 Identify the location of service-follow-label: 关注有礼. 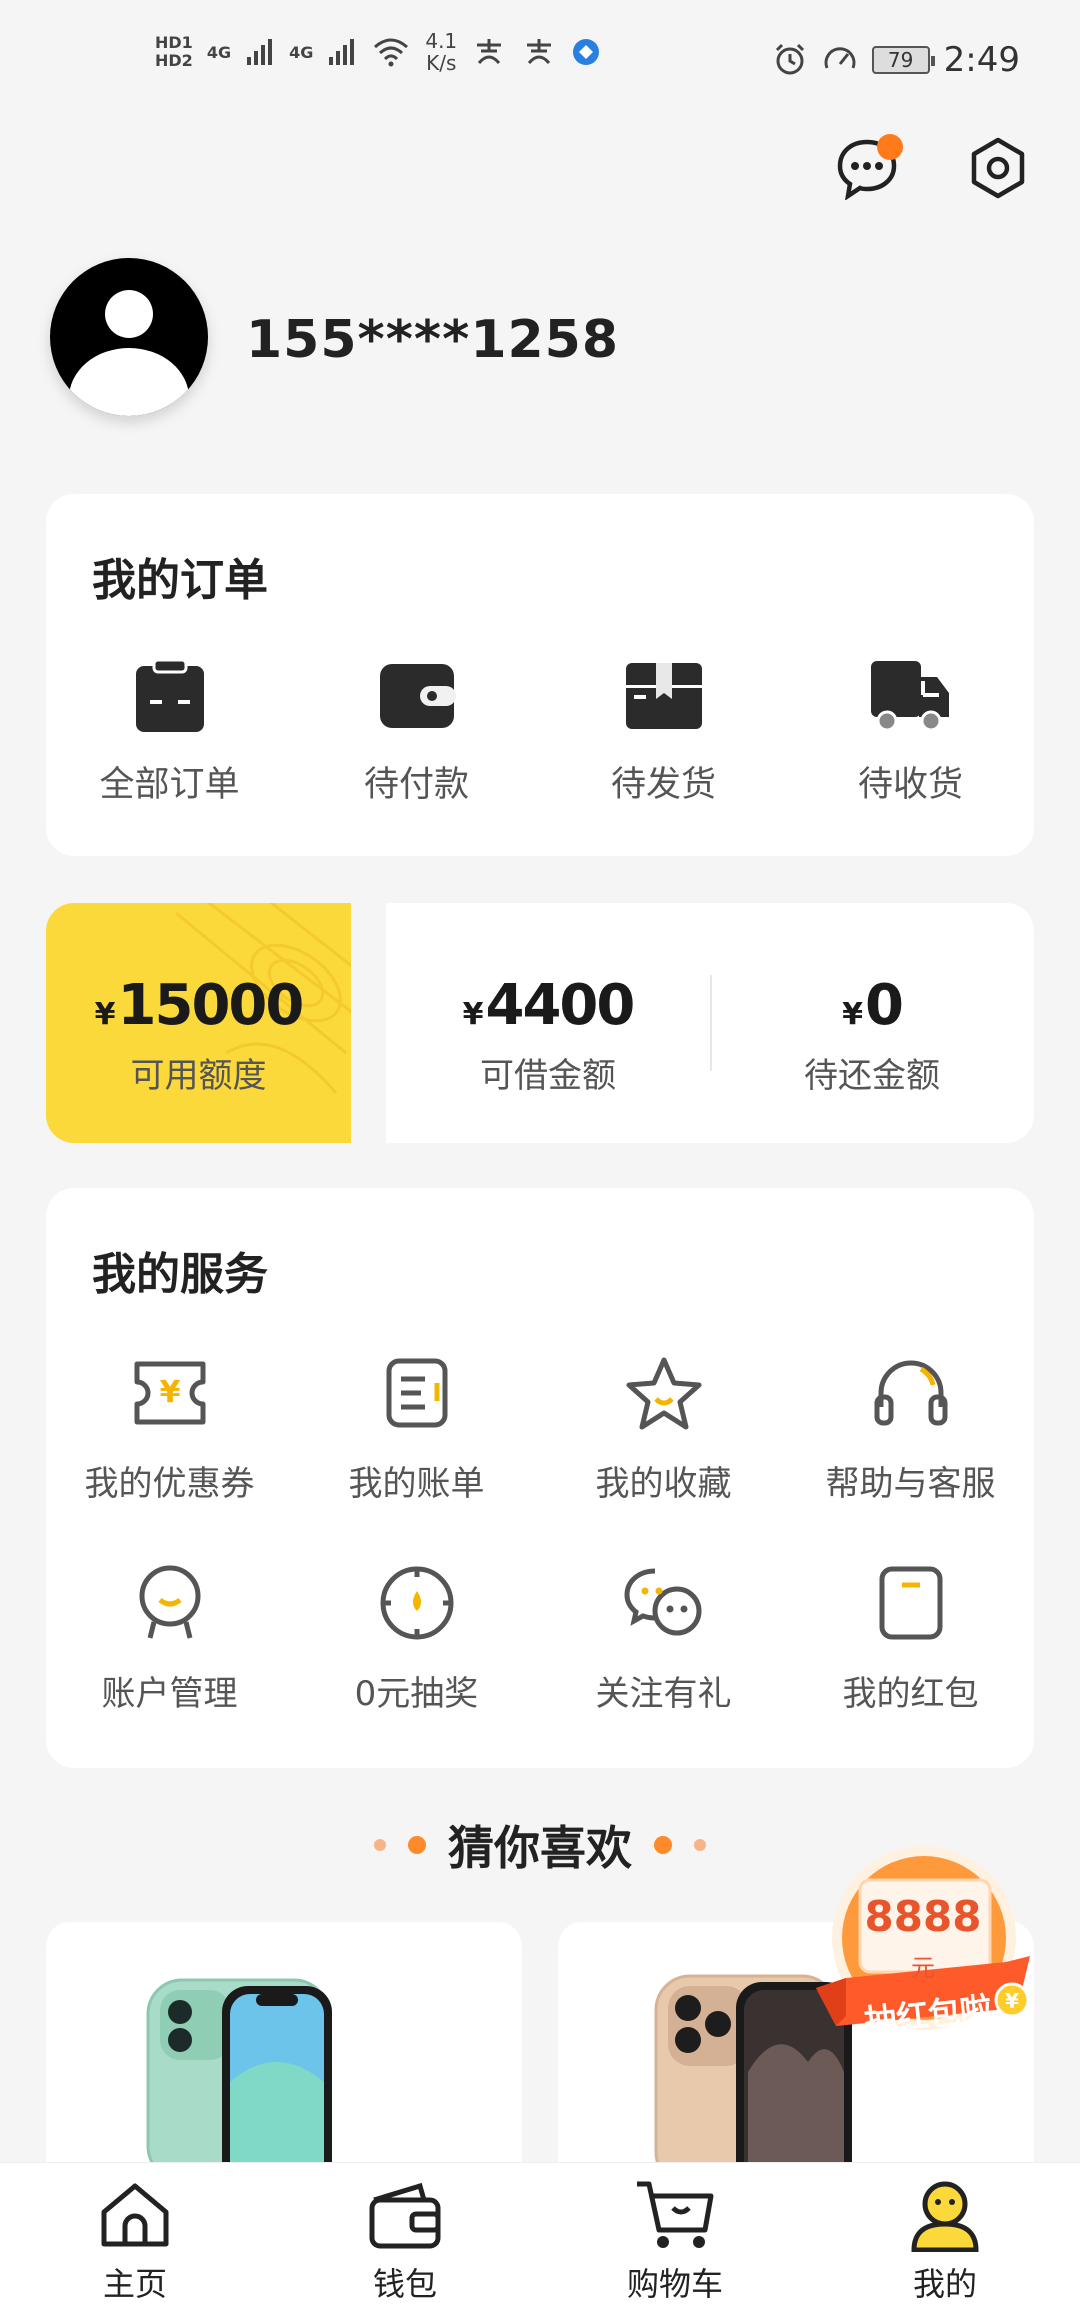
(663, 1694).